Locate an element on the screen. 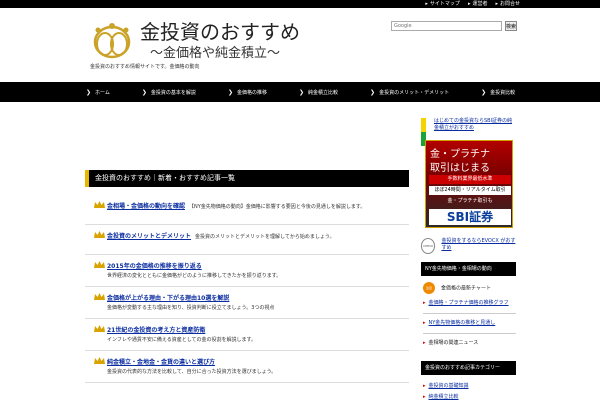 The height and width of the screenshot is (400, 600). nav-item-comparison: 金投資比較 is located at coordinates (498, 92).